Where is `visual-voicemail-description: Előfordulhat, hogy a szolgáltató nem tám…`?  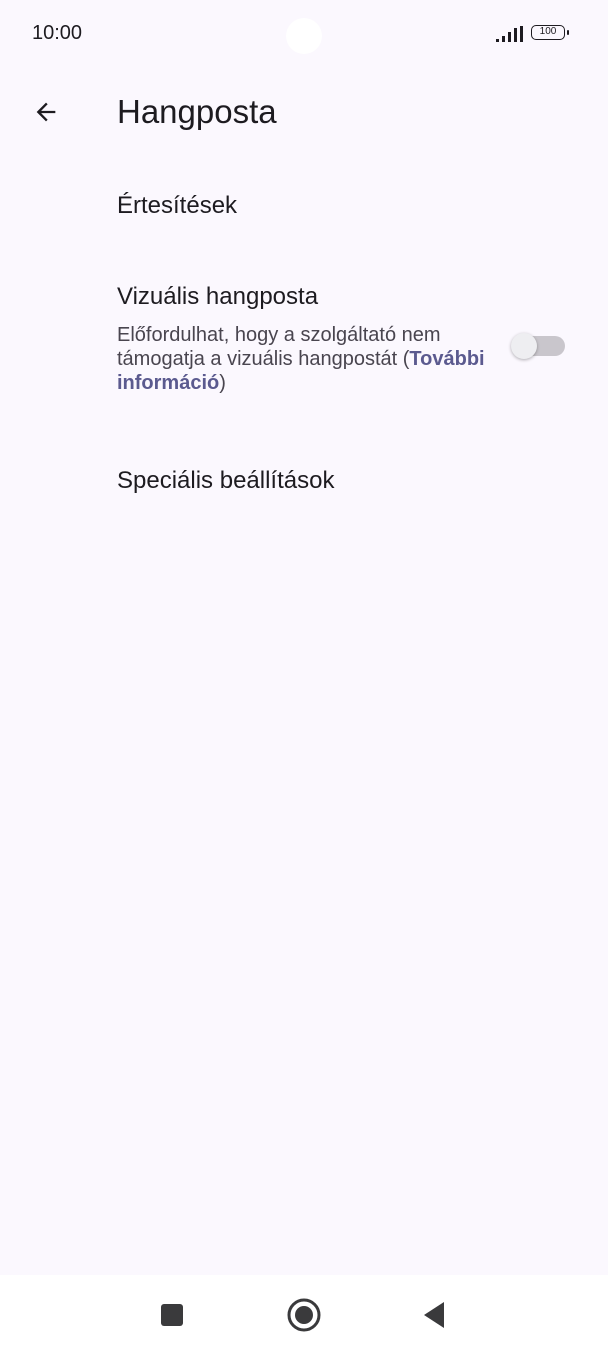 visual-voicemail-description: Előfordulhat, hogy a szolgáltató nem tám… is located at coordinates (302, 359).